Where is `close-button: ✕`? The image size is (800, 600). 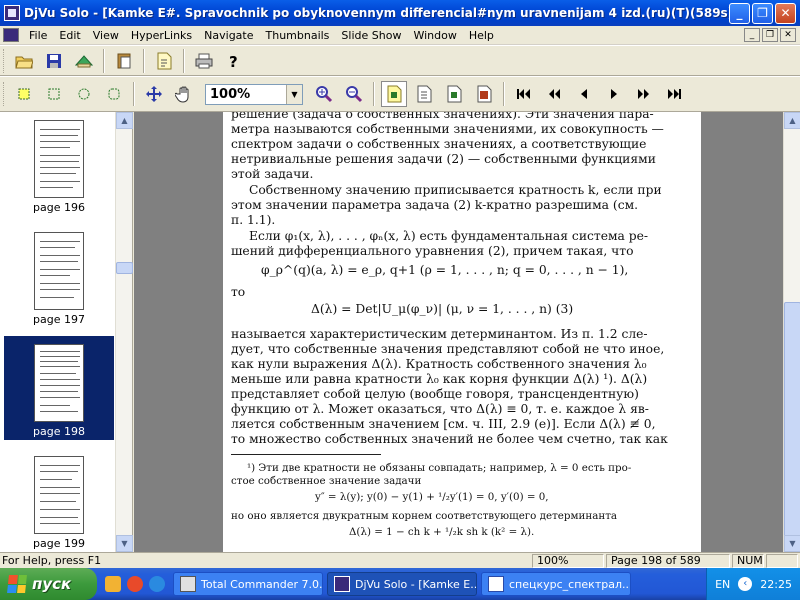 close-button: ✕ is located at coordinates (785, 13).